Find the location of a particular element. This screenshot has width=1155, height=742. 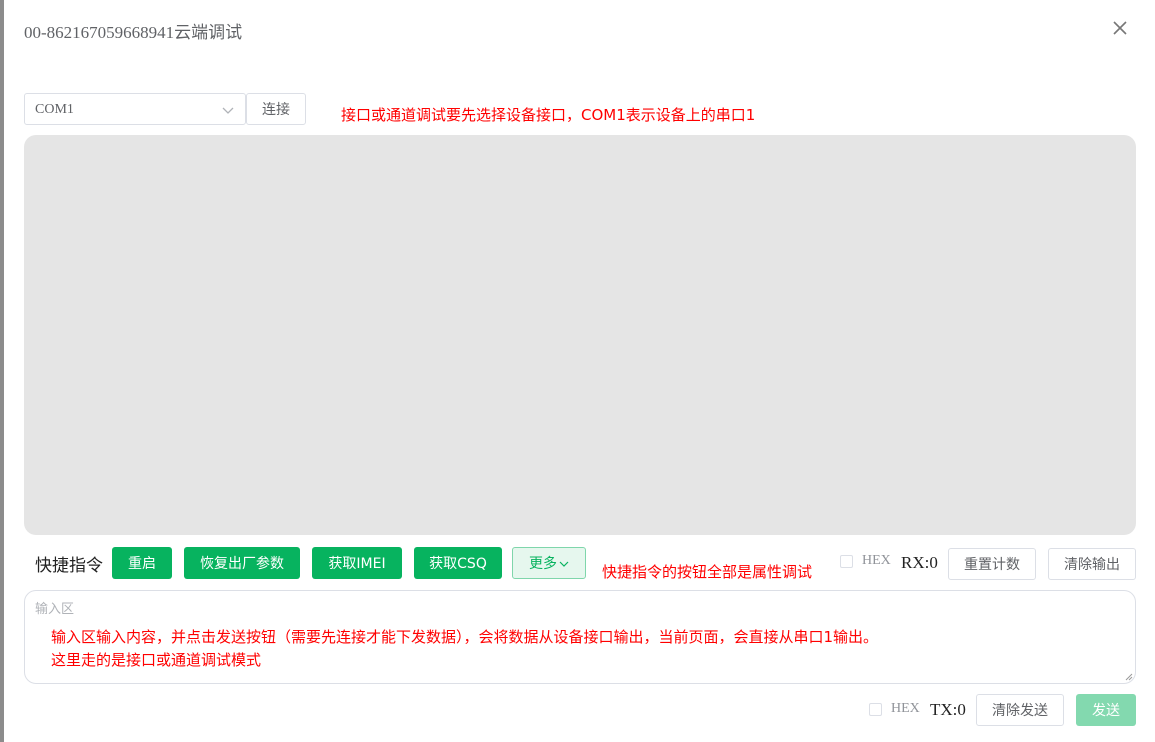

dialog-title: 00-862167059668941云端调试 is located at coordinates (133, 32).